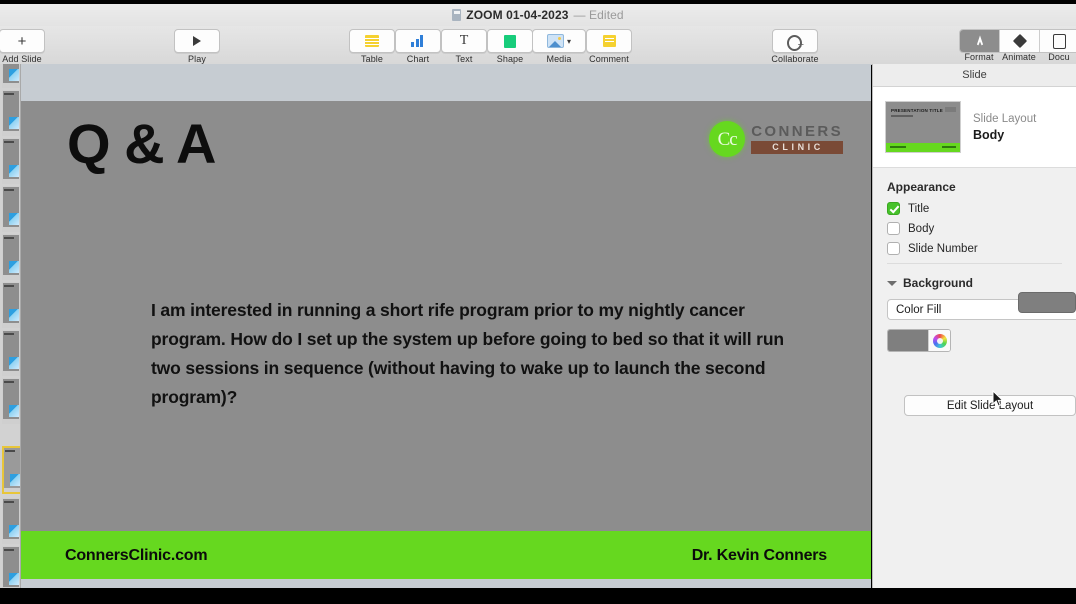  What do you see at coordinates (908, 340) in the screenshot?
I see `background-color-swatch` at bounding box center [908, 340].